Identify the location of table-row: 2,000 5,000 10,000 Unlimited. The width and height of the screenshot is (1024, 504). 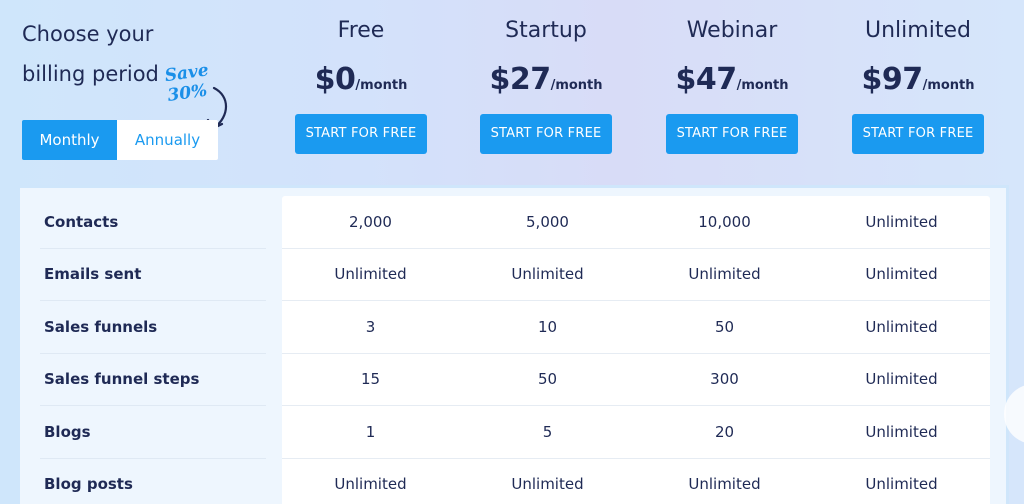
(636, 222).